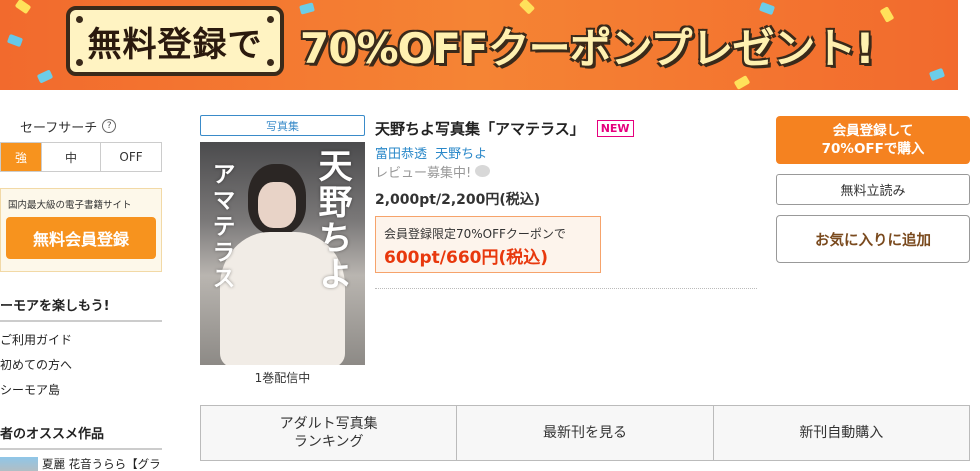 This screenshot has height=471, width=980. Describe the element at coordinates (483, 171) in the screenshot. I see `speech-bubble-icon` at that location.